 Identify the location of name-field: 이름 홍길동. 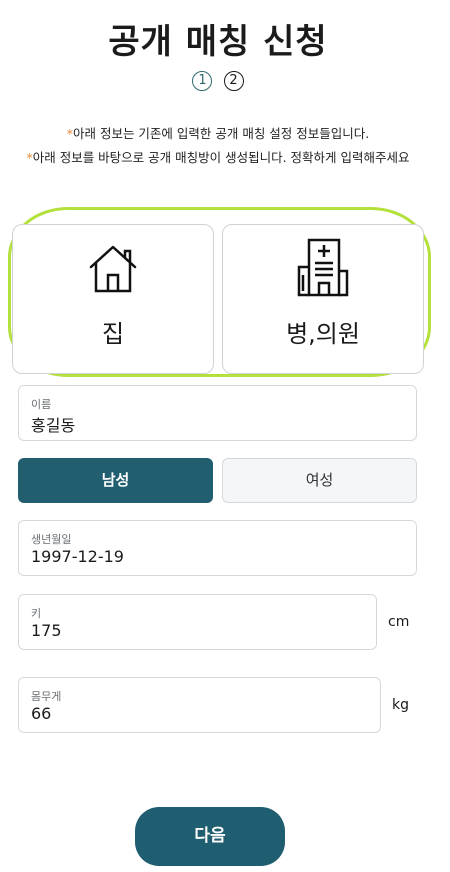
(217, 413).